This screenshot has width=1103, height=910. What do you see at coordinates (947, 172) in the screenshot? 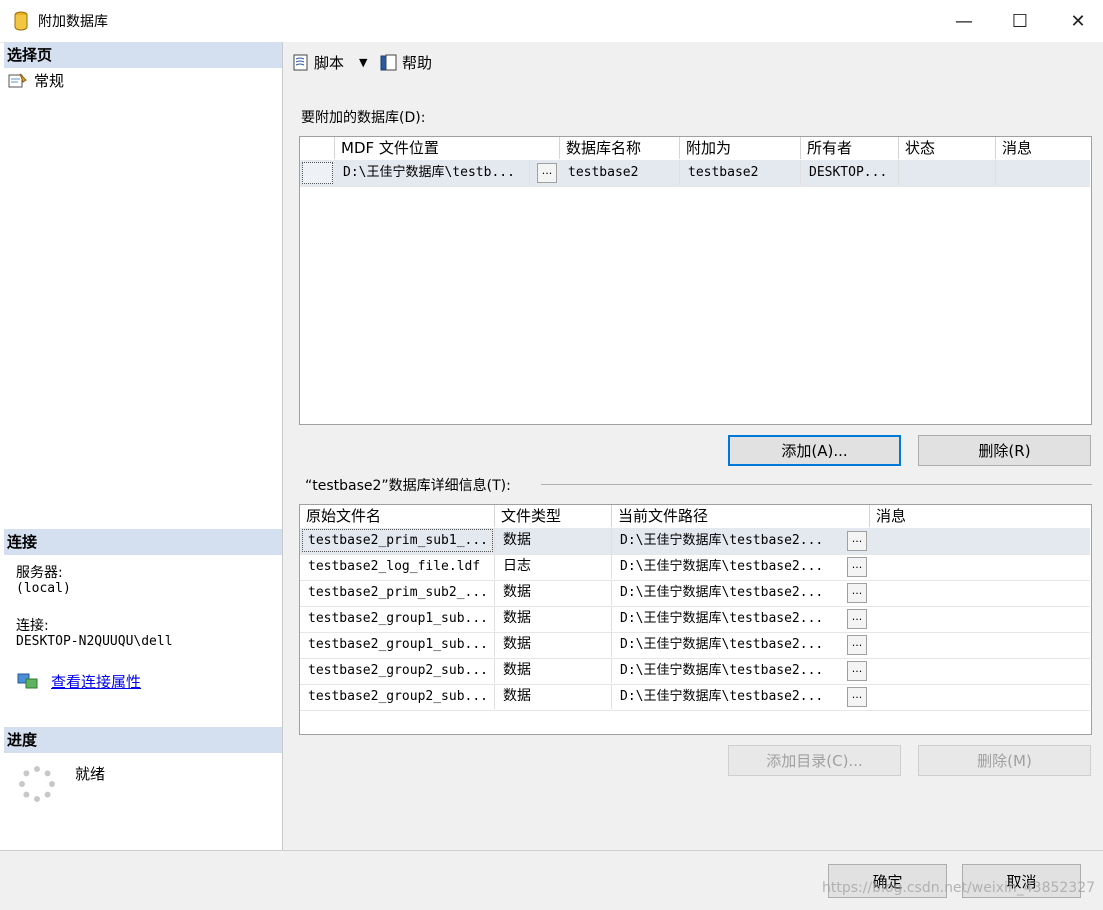
I see `attach-status-cell` at bounding box center [947, 172].